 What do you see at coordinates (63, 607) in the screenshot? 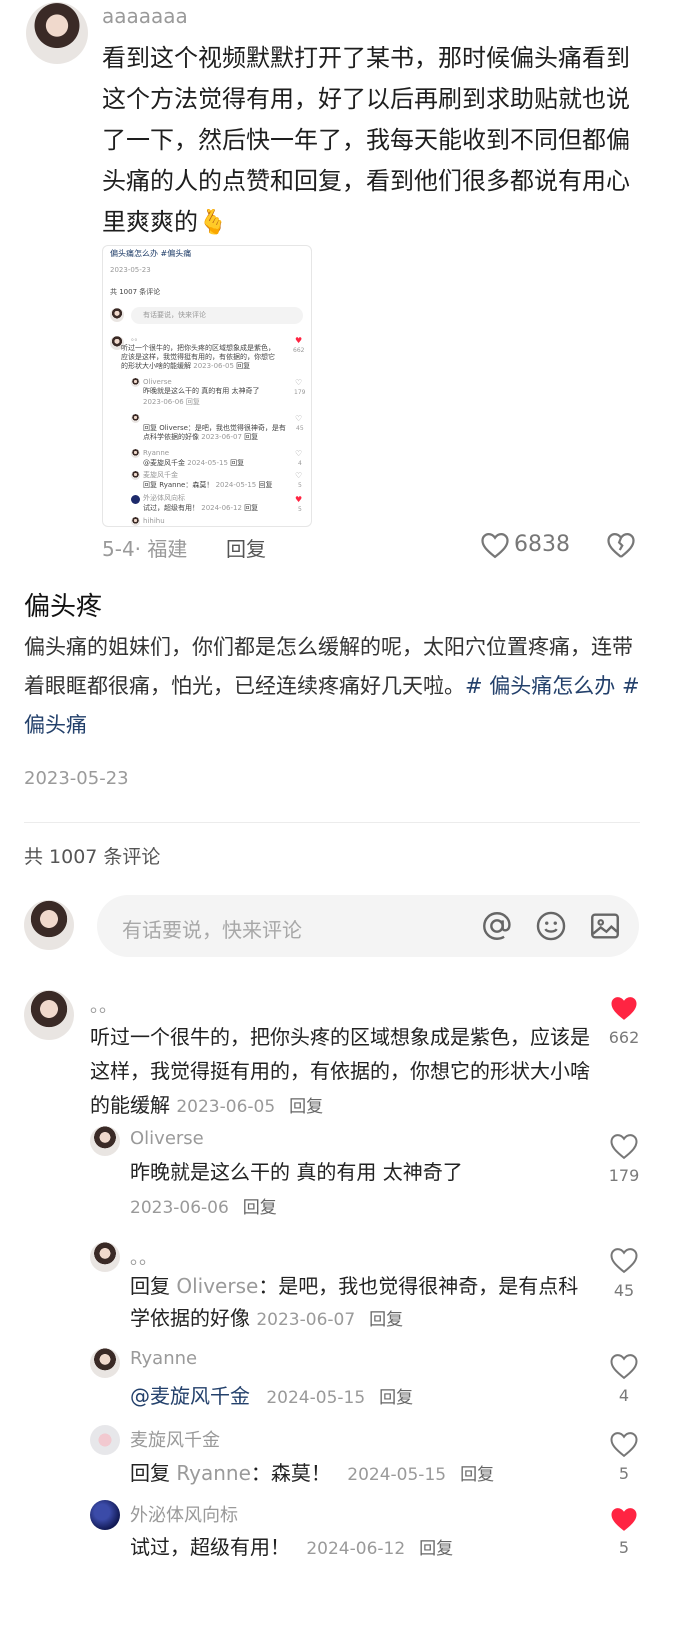
I see `post-title: 偏头疼` at bounding box center [63, 607].